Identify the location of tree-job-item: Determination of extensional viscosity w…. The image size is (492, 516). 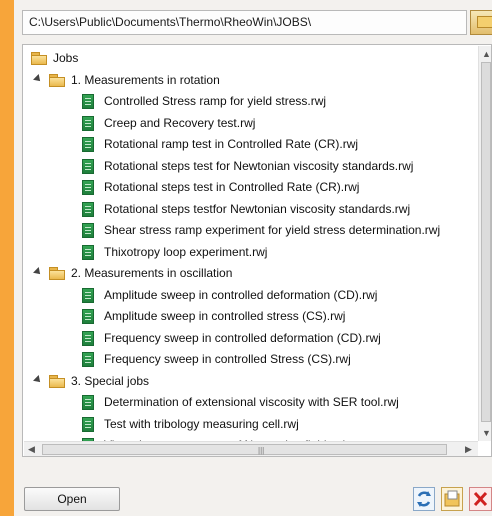
(251, 402).